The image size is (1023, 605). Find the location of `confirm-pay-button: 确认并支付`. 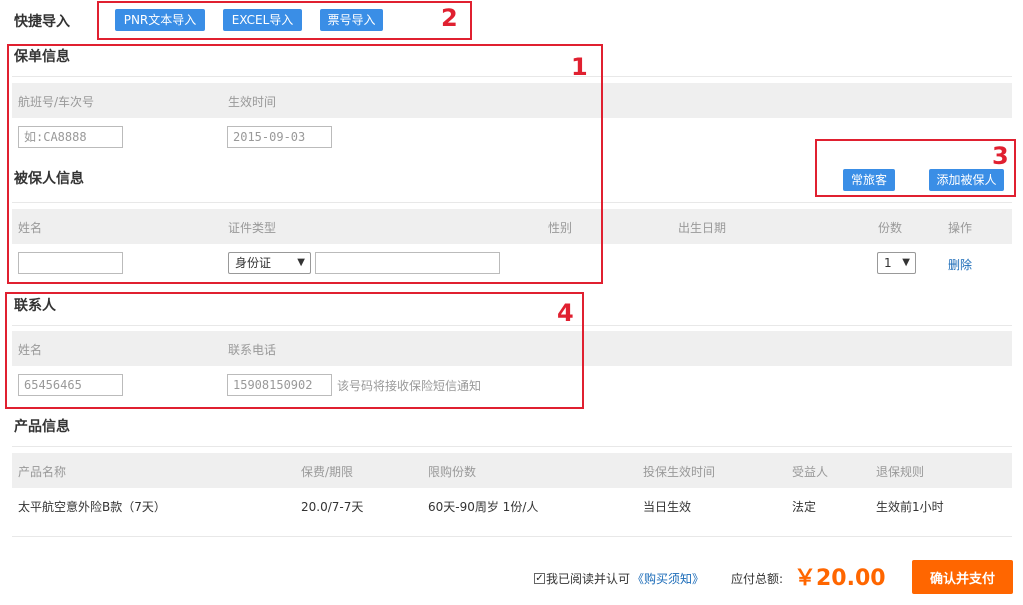

confirm-pay-button: 确认并支付 is located at coordinates (962, 577).